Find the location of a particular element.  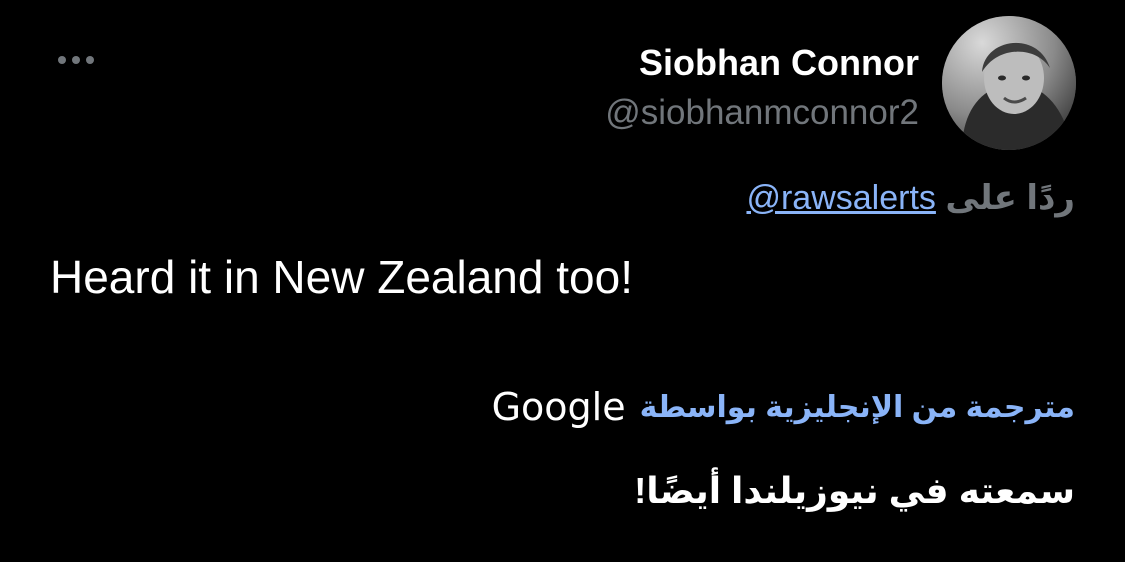

author-display-name: Siobhan Connor is located at coordinates (779, 63).